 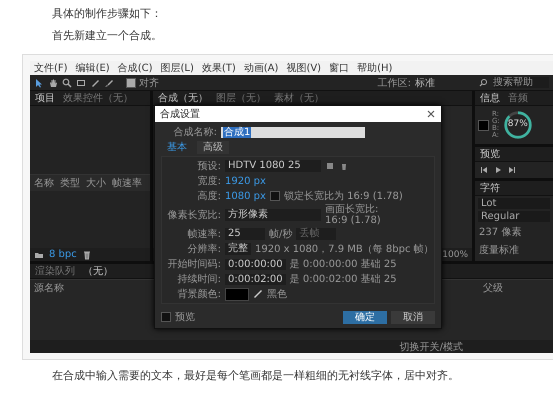 What do you see at coordinates (98, 98) in the screenshot?
I see `panel-tab: 效果控件（无）` at bounding box center [98, 98].